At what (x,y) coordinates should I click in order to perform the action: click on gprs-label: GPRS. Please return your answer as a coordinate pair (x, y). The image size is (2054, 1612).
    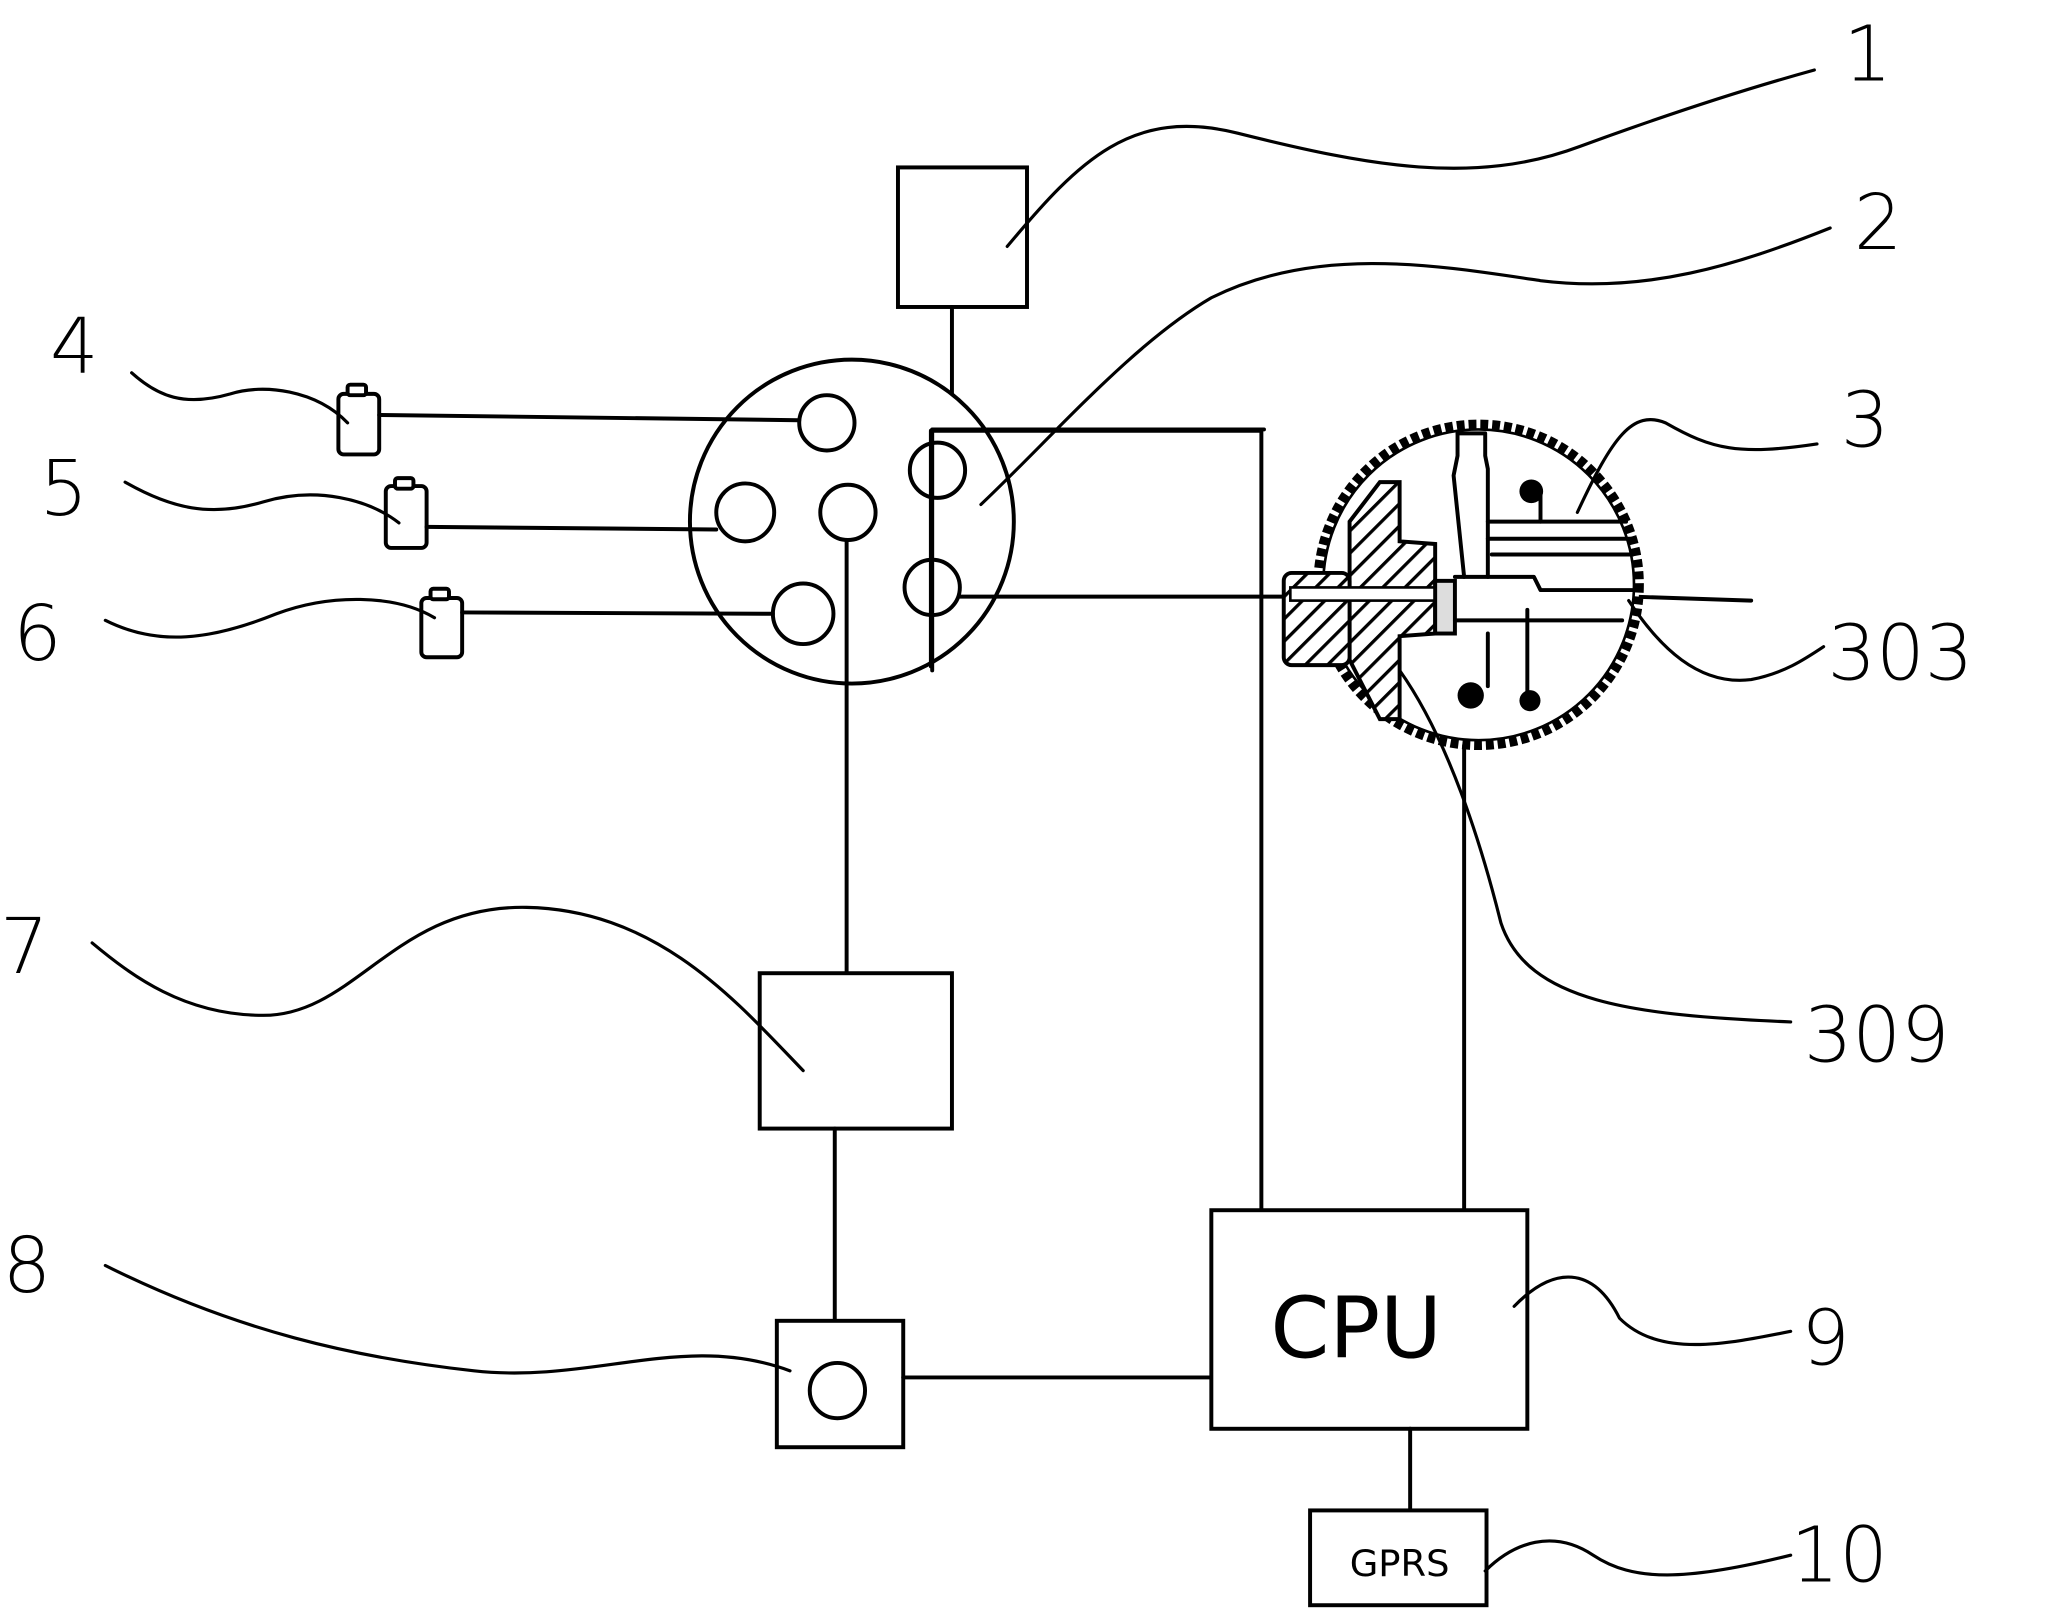
    Looking at the image, I should click on (1400, 1563).